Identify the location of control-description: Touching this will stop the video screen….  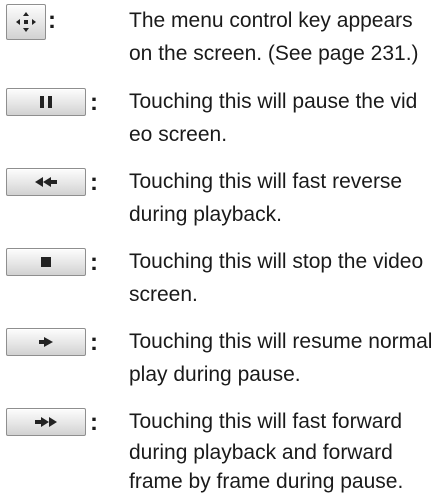
(276, 278).